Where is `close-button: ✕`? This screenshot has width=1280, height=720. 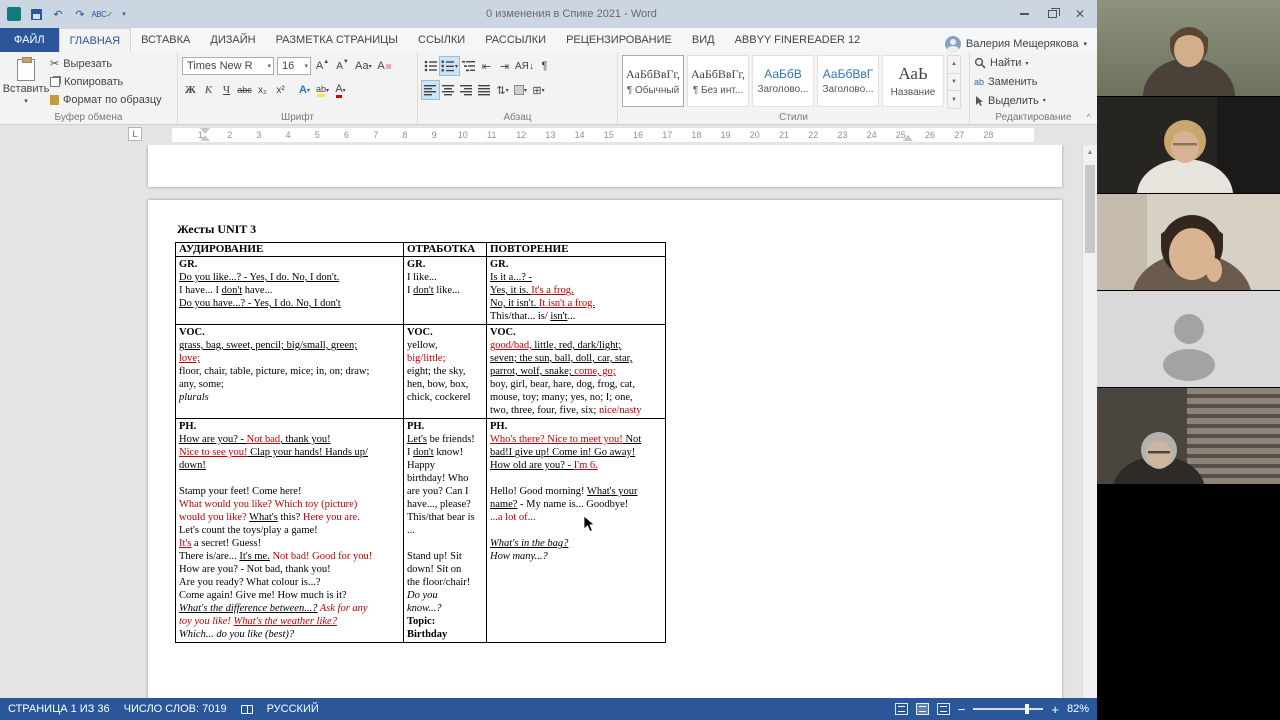 close-button: ✕ is located at coordinates (1080, 14).